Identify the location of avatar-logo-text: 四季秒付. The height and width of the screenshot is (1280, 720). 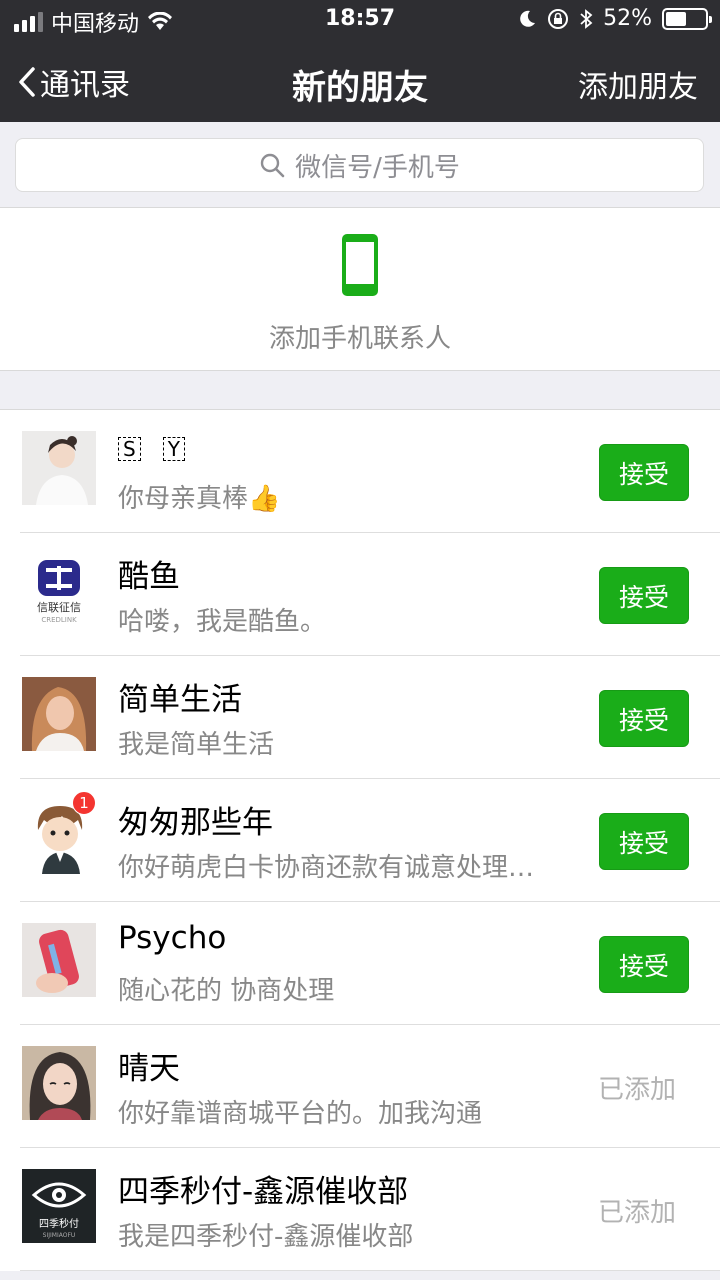
(59, 1223).